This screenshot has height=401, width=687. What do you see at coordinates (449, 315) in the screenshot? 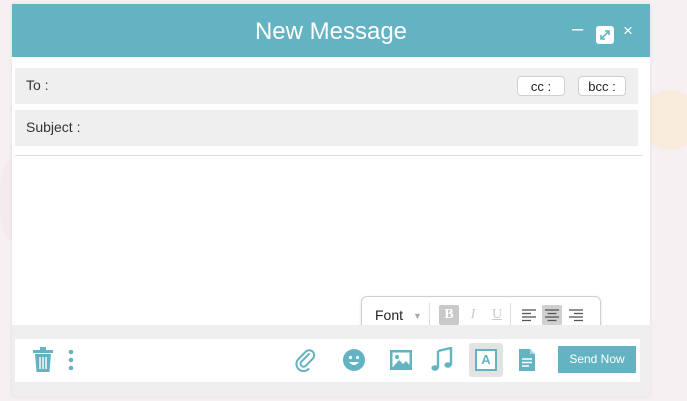
I see `bold-button: B` at bounding box center [449, 315].